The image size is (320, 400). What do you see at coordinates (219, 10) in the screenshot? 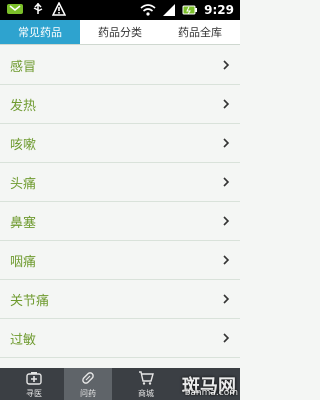
I see `status-time: 9:29` at bounding box center [219, 10].